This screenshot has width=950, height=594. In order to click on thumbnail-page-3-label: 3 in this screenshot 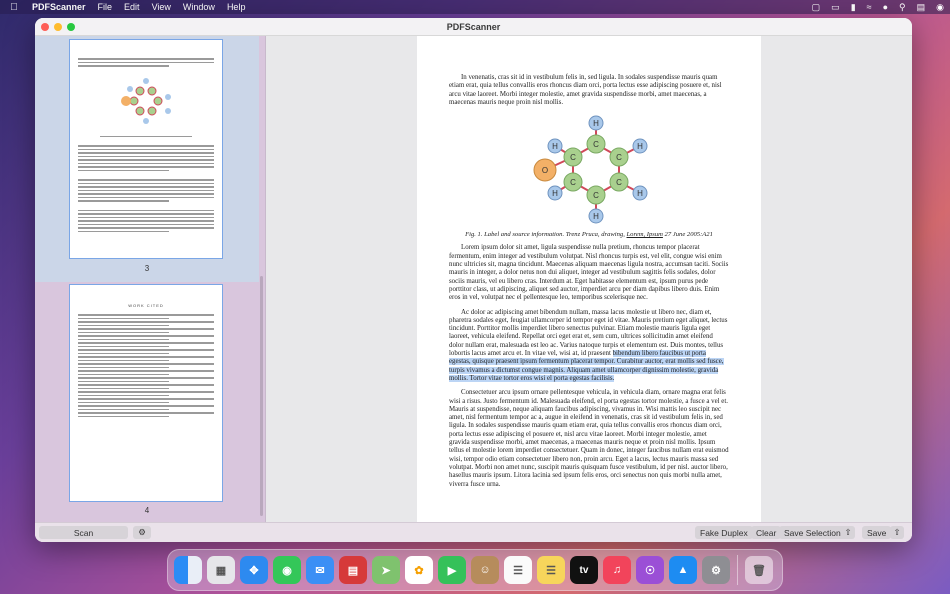, I will do `click(147, 268)`.